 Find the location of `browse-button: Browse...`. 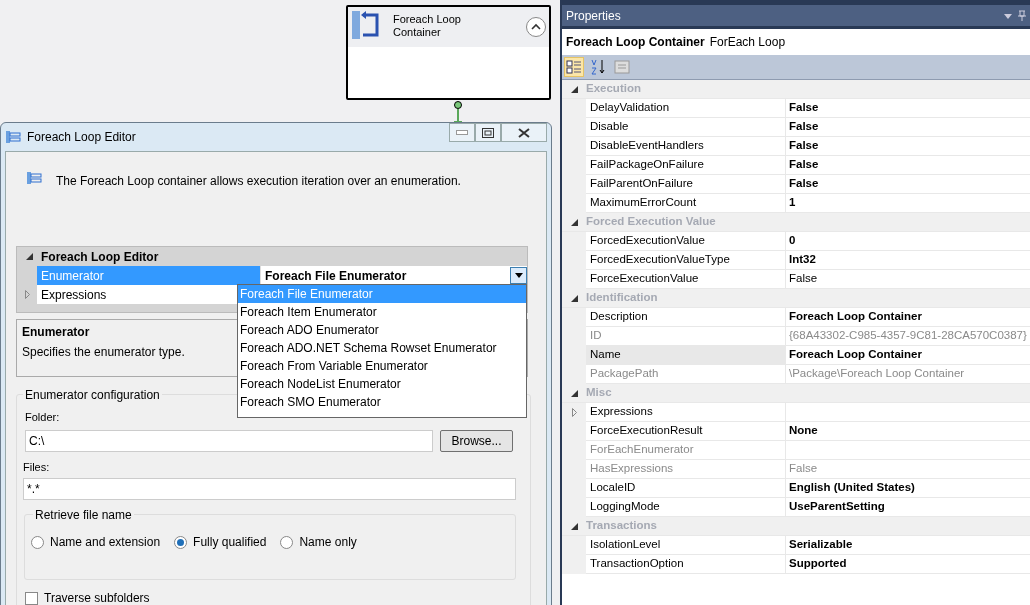

browse-button: Browse... is located at coordinates (476, 440).